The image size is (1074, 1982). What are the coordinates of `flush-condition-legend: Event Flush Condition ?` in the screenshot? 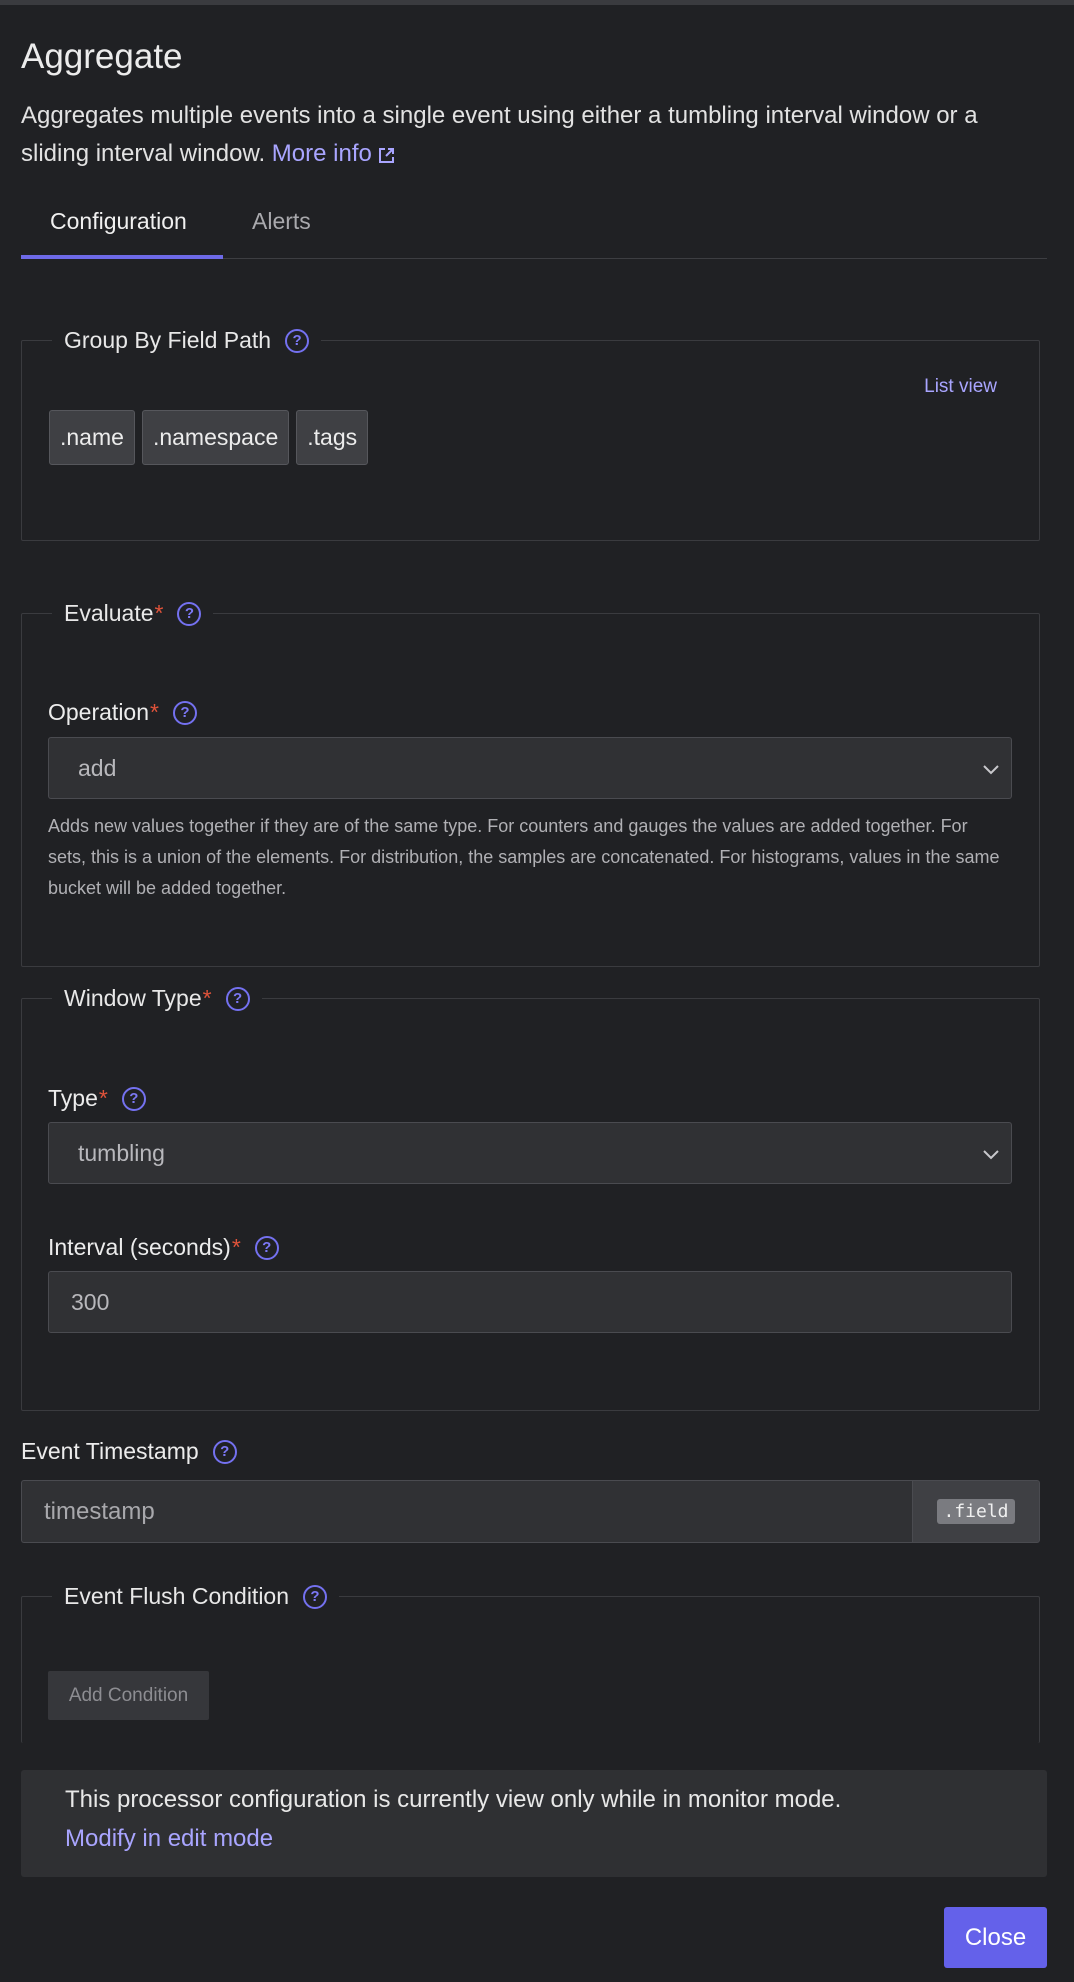 It's located at (195, 1596).